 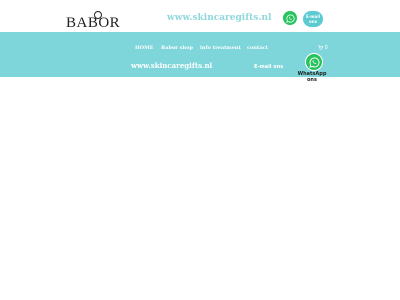 I want to click on site-url-link: www.skincaregifts.nl, so click(x=219, y=18).